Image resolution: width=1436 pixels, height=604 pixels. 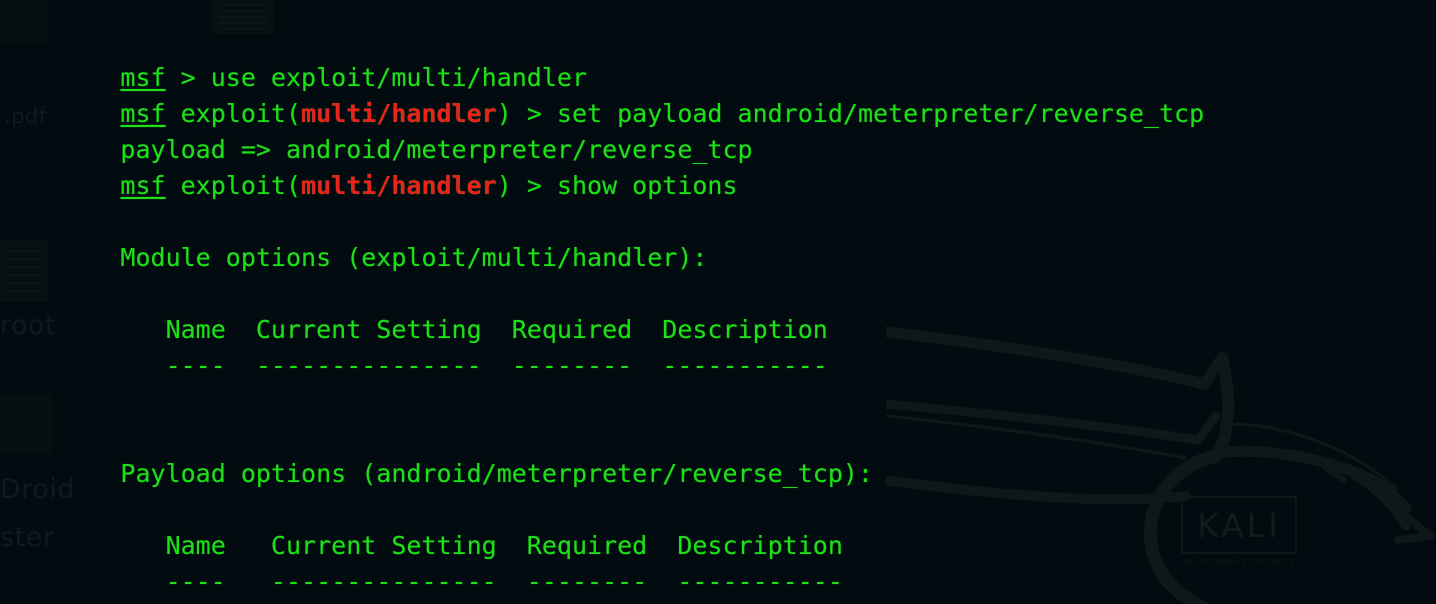 What do you see at coordinates (617, 185) in the screenshot?
I see `command-text: ) > show options` at bounding box center [617, 185].